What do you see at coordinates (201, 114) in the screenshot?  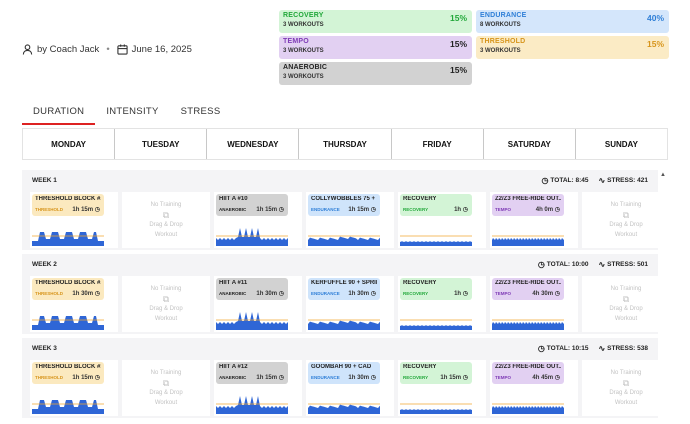 I see `tab-stress: STRESS` at bounding box center [201, 114].